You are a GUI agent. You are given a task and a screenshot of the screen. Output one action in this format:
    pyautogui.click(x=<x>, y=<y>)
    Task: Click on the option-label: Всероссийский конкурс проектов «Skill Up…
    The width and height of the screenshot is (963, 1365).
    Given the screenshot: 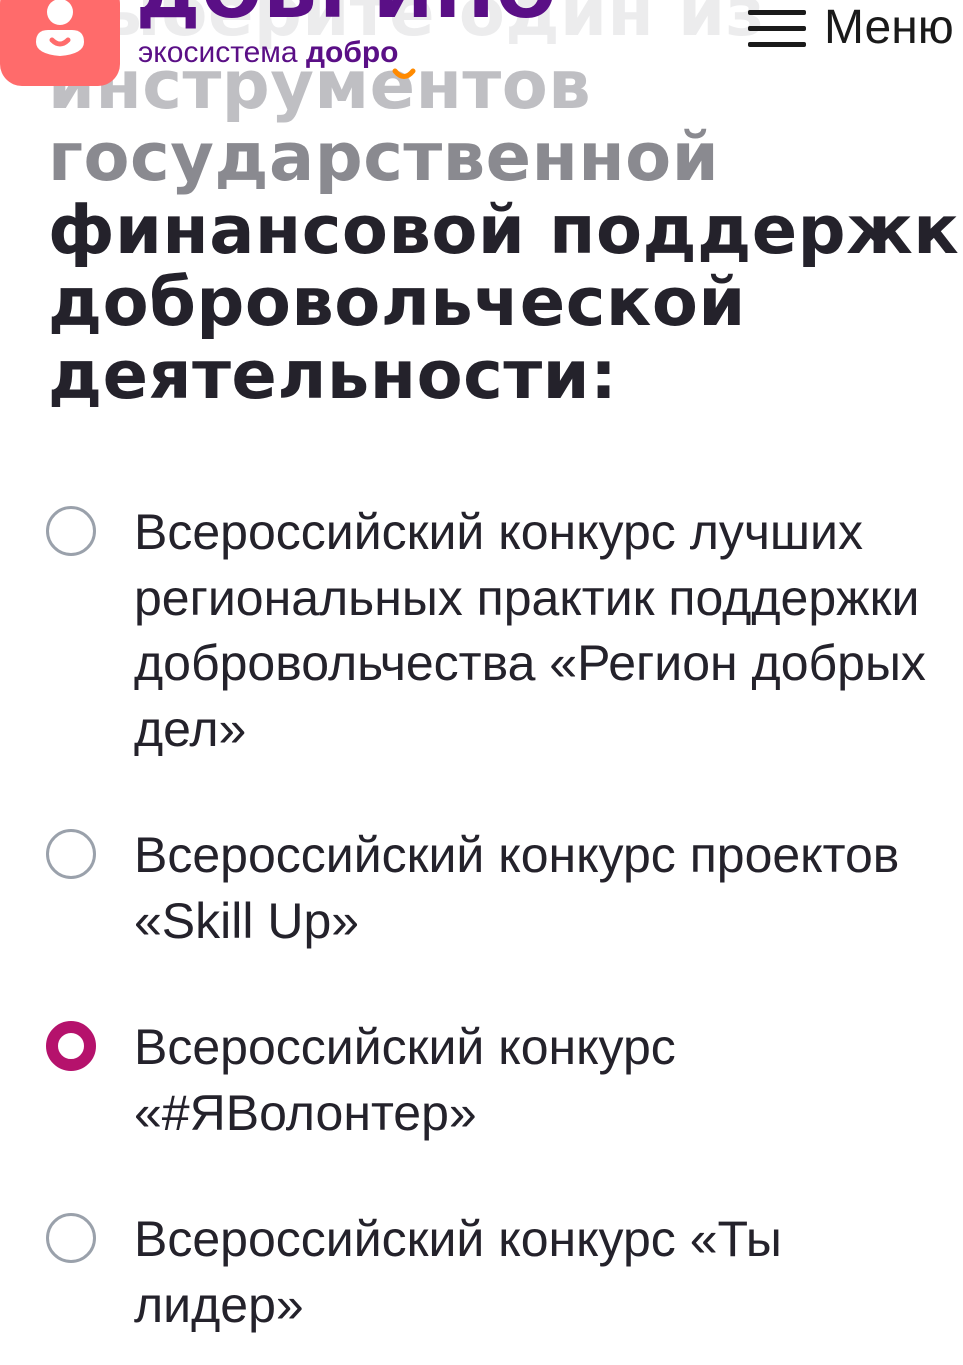 What is the action you would take?
    pyautogui.click(x=534, y=888)
    